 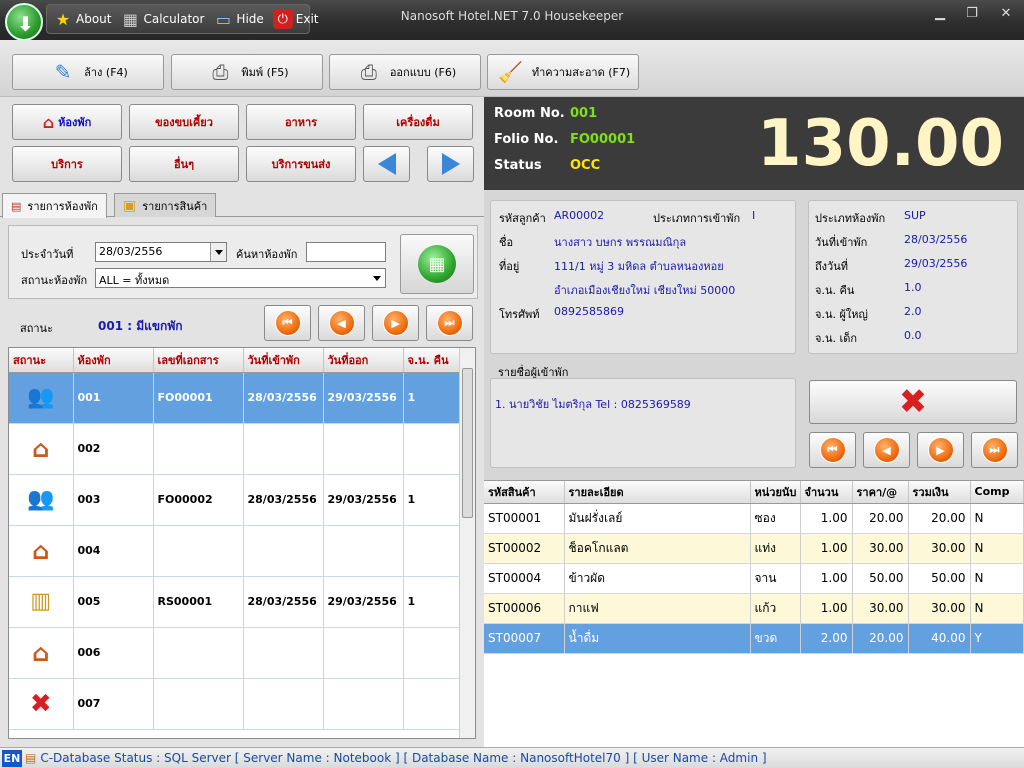 What do you see at coordinates (936, 263) in the screenshot?
I see `checkout-value: 29/03/2556` at bounding box center [936, 263].